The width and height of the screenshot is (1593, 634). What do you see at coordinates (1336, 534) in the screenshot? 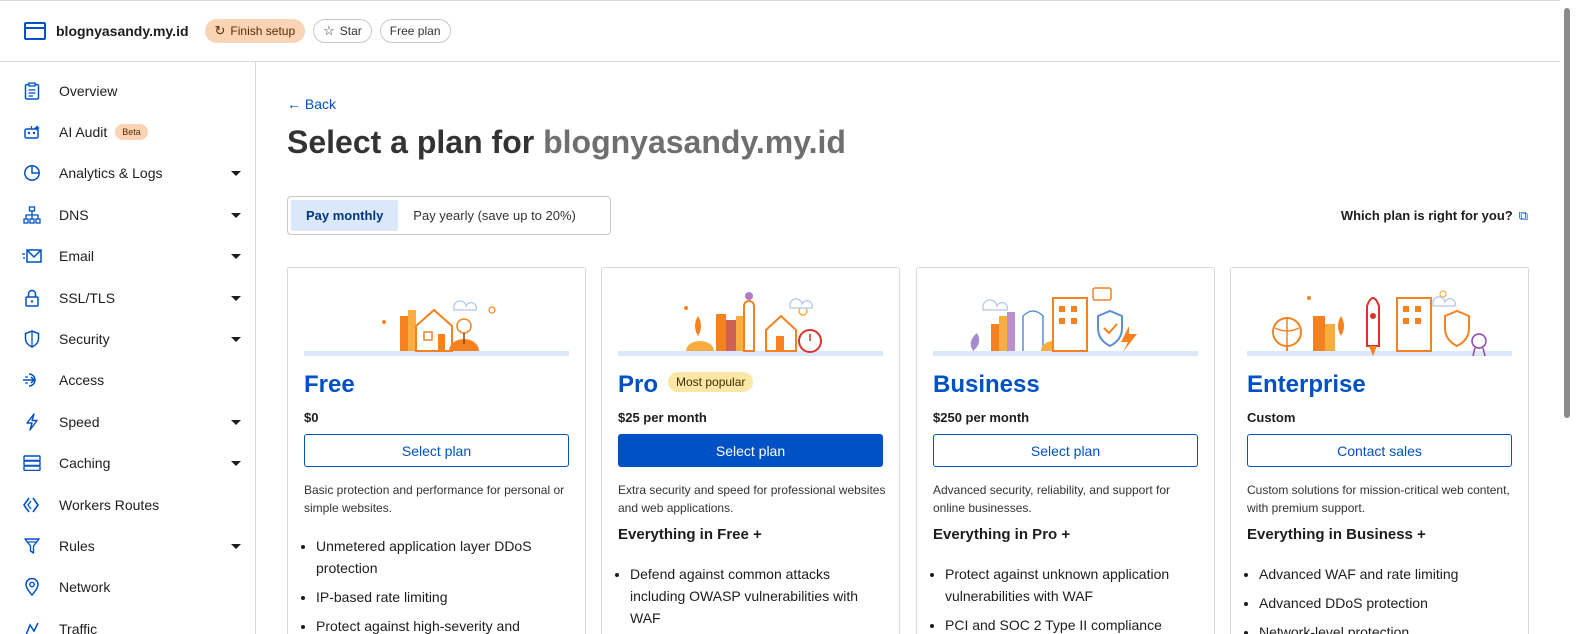
I see `everything-in-heading: Everything in Business +` at bounding box center [1336, 534].